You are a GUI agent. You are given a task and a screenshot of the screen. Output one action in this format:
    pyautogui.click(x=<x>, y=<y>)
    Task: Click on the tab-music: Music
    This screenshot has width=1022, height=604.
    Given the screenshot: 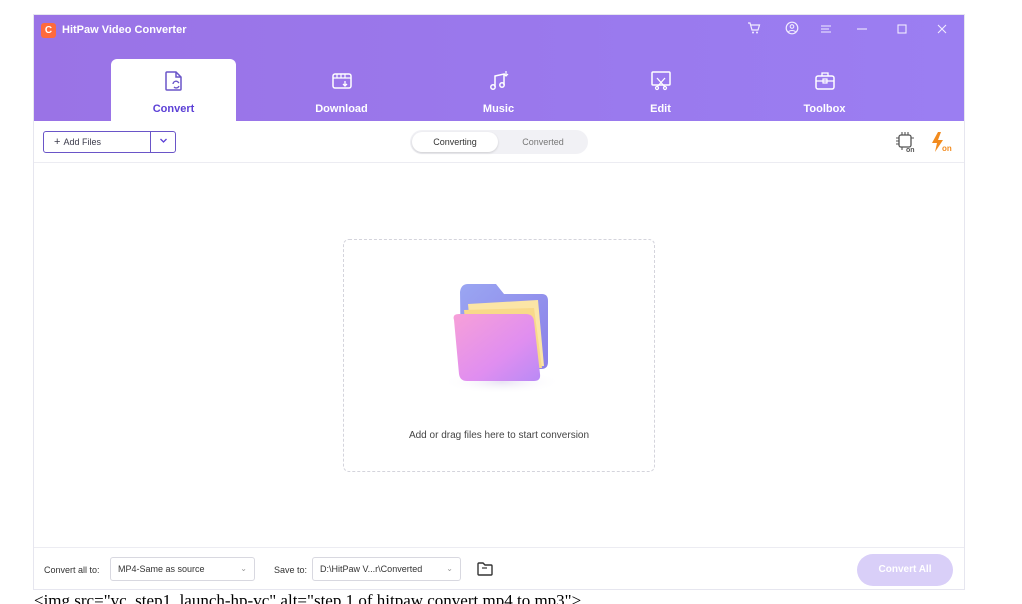 What is the action you would take?
    pyautogui.click(x=498, y=90)
    